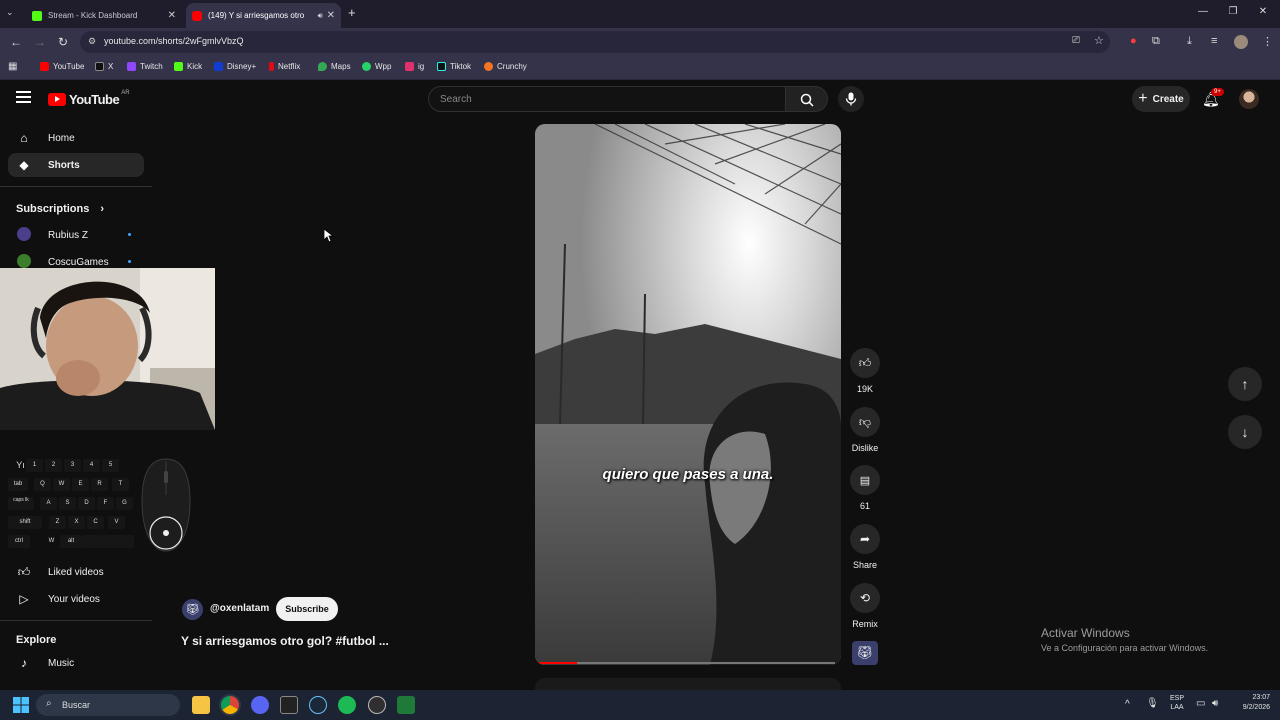 The height and width of the screenshot is (720, 1280). I want to click on key: tab, so click(18, 484).